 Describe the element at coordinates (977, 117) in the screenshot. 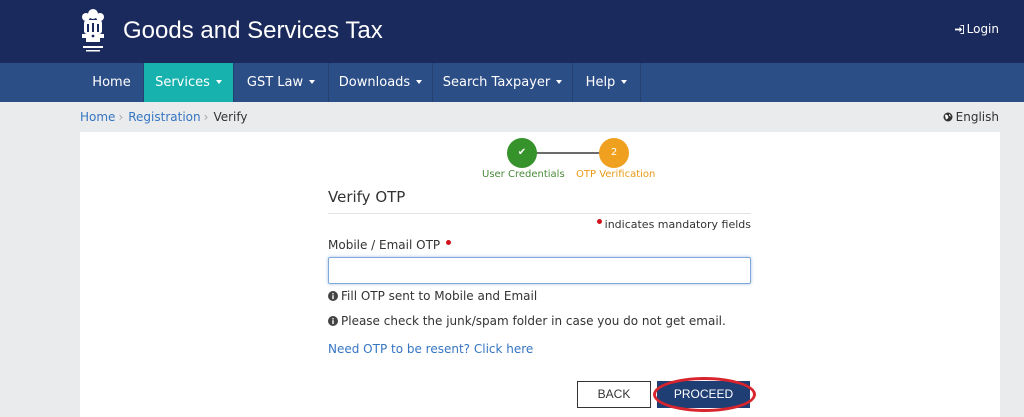

I see `language-label: English` at that location.